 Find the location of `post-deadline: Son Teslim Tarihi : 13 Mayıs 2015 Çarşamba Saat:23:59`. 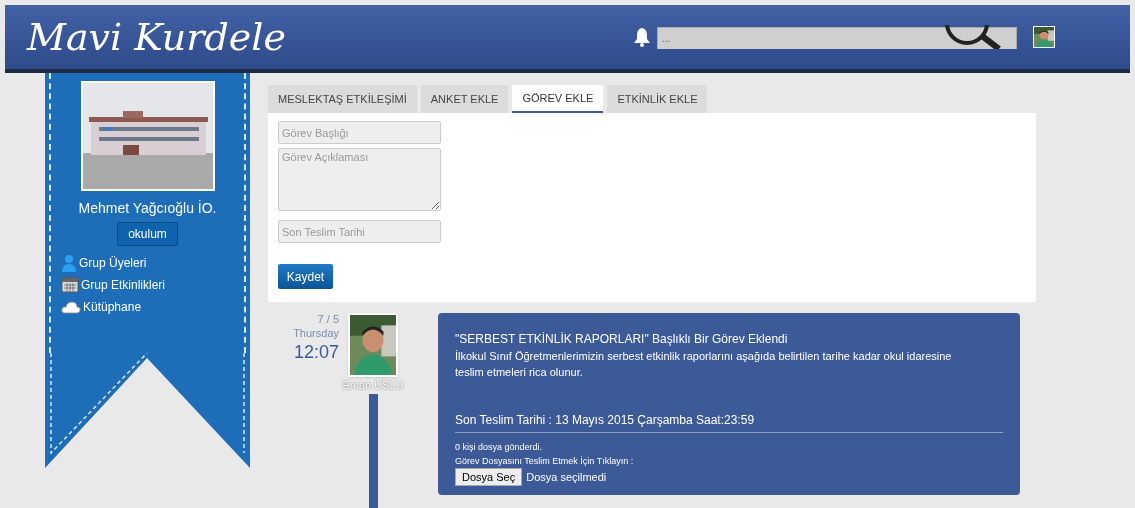

post-deadline: Son Teslim Tarihi : 13 Mayıs 2015 Çarşamba Saat:23:59 is located at coordinates (729, 422).